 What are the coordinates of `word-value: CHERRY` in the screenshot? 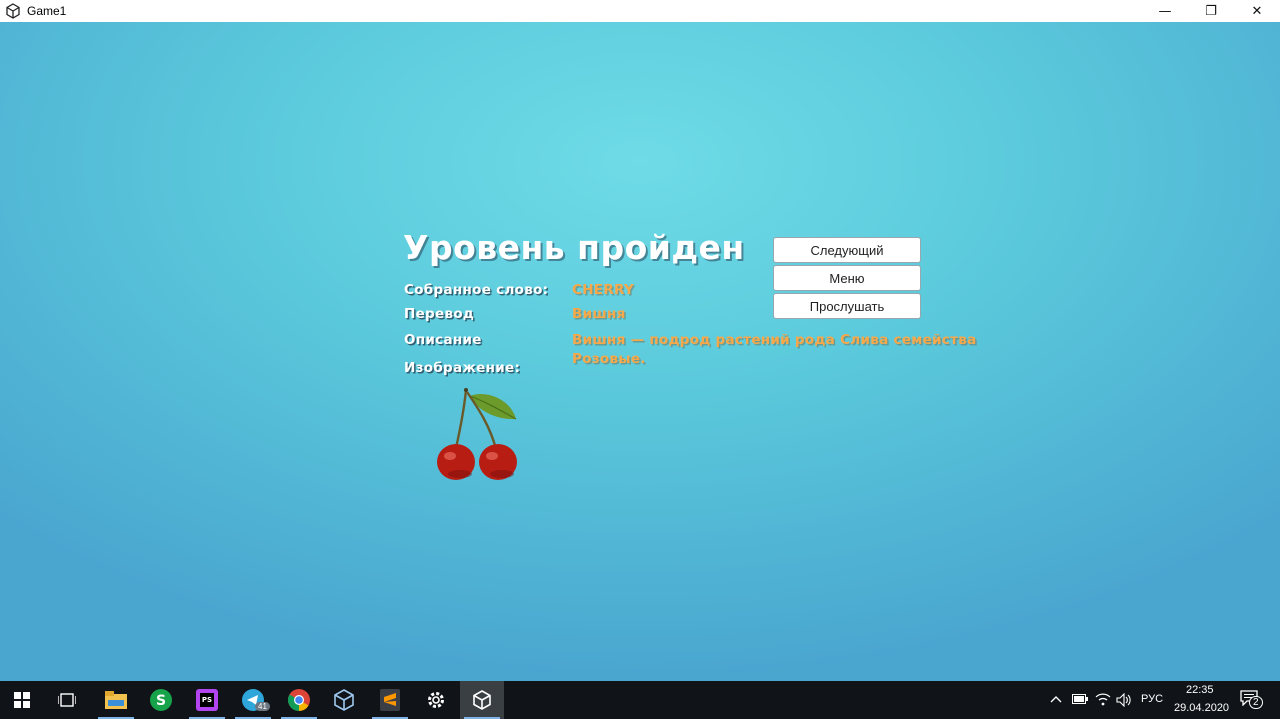 It's located at (603, 290).